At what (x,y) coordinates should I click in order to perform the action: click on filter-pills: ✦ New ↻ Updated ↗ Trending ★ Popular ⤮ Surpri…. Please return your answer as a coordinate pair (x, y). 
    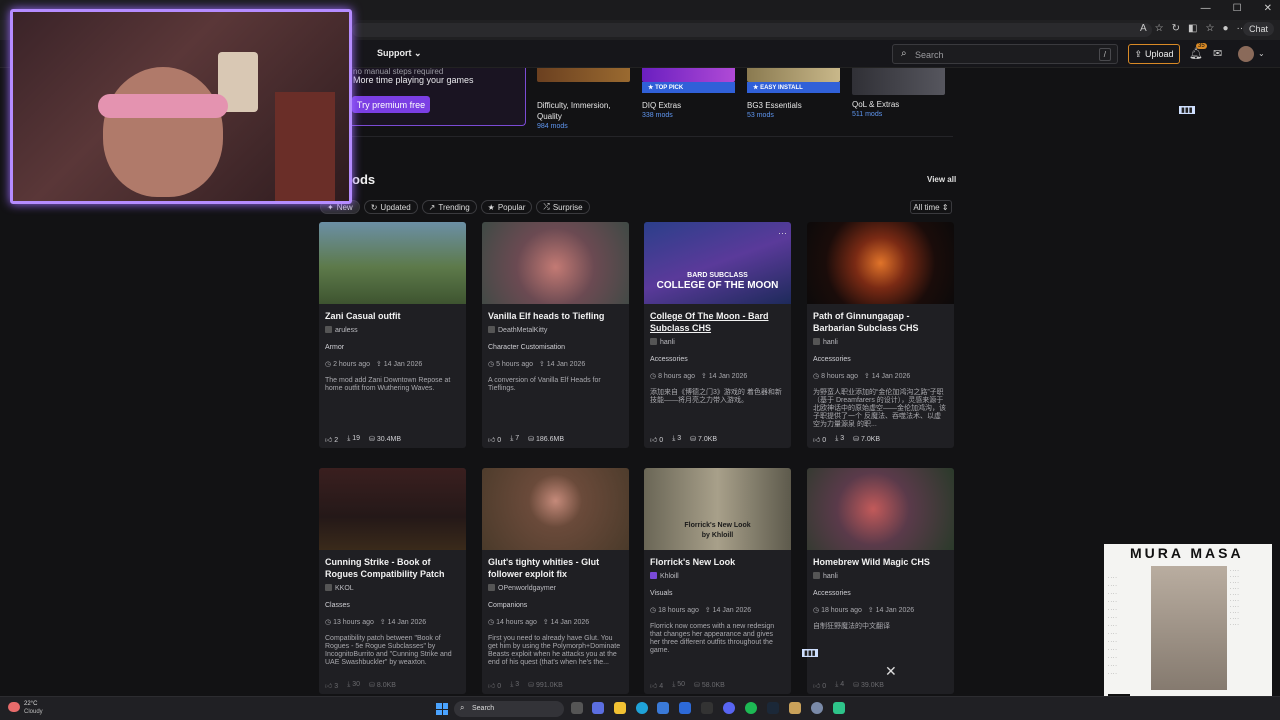
    Looking at the image, I should click on (455, 207).